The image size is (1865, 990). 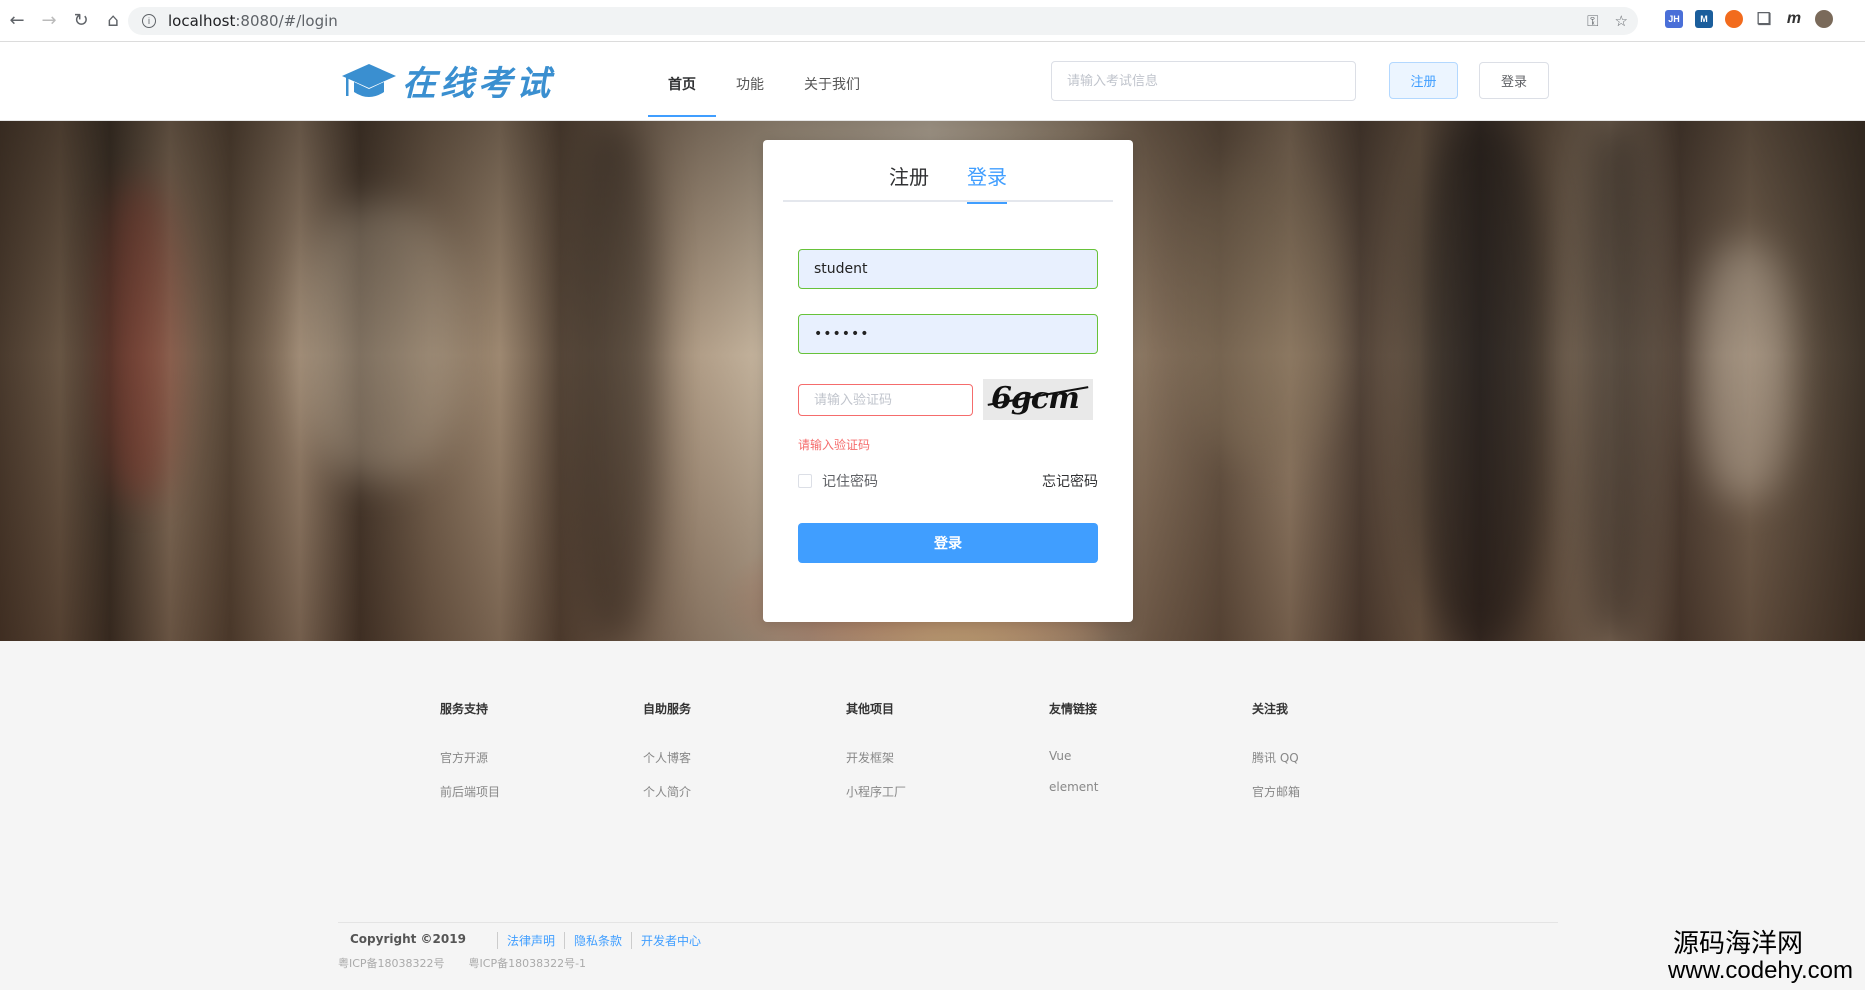 I want to click on captcha-error-text: 请输入验证码, so click(x=834, y=445).